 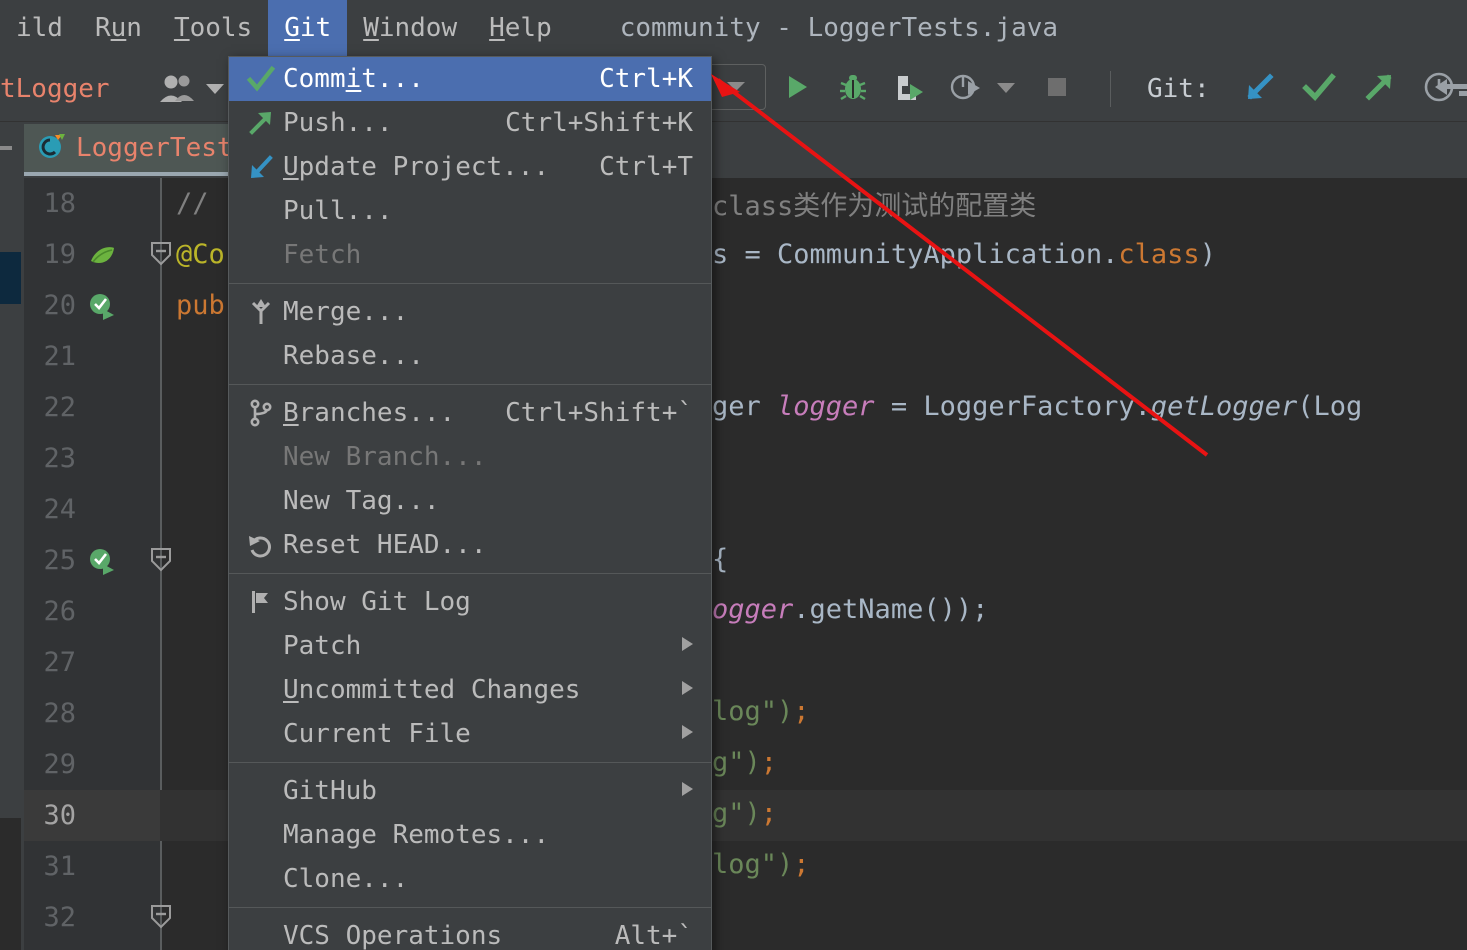 I want to click on gutter-line: 21, so click(x=92, y=356).